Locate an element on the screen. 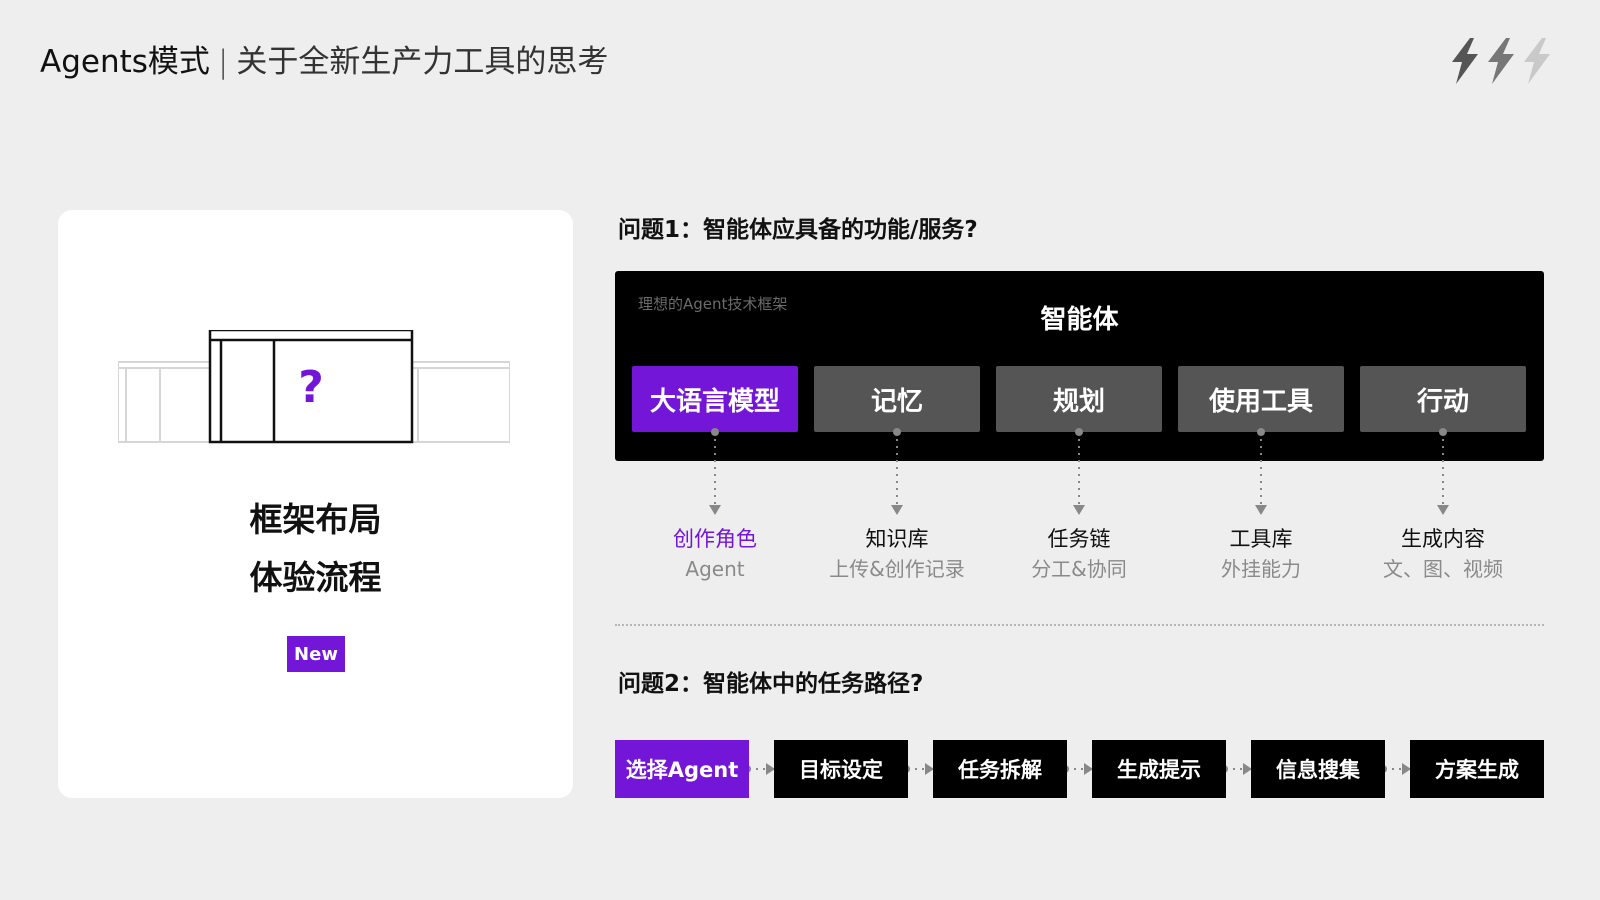 This screenshot has height=900, width=1600. resource-label: 任务链 is located at coordinates (1079, 539).